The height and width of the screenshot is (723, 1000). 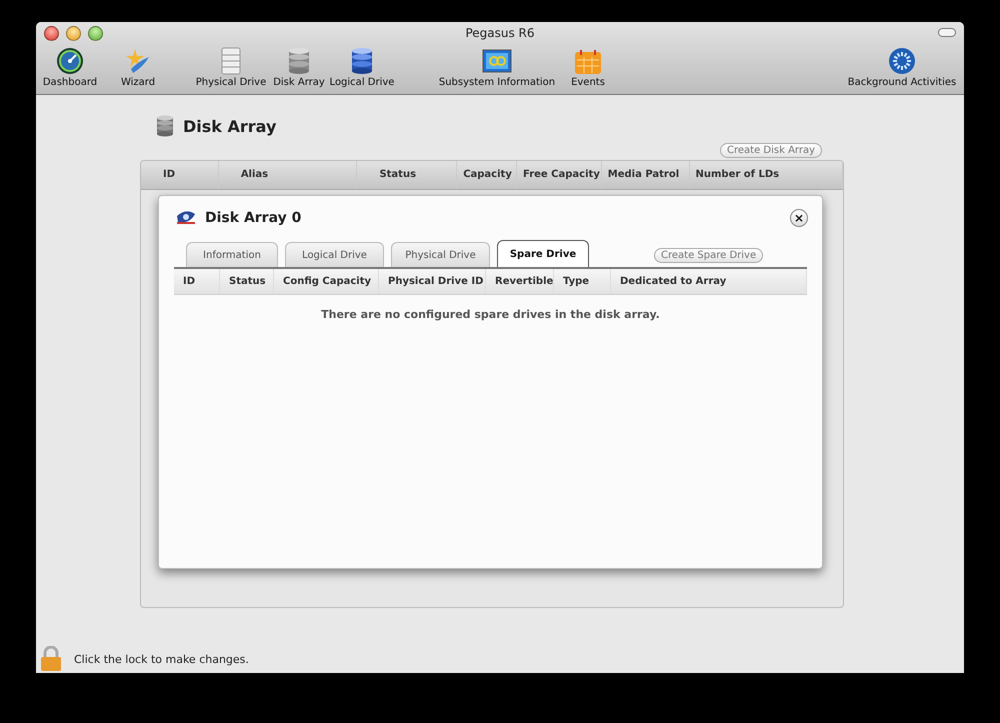 What do you see at coordinates (559, 175) in the screenshot?
I see `column-header: Free Capacity` at bounding box center [559, 175].